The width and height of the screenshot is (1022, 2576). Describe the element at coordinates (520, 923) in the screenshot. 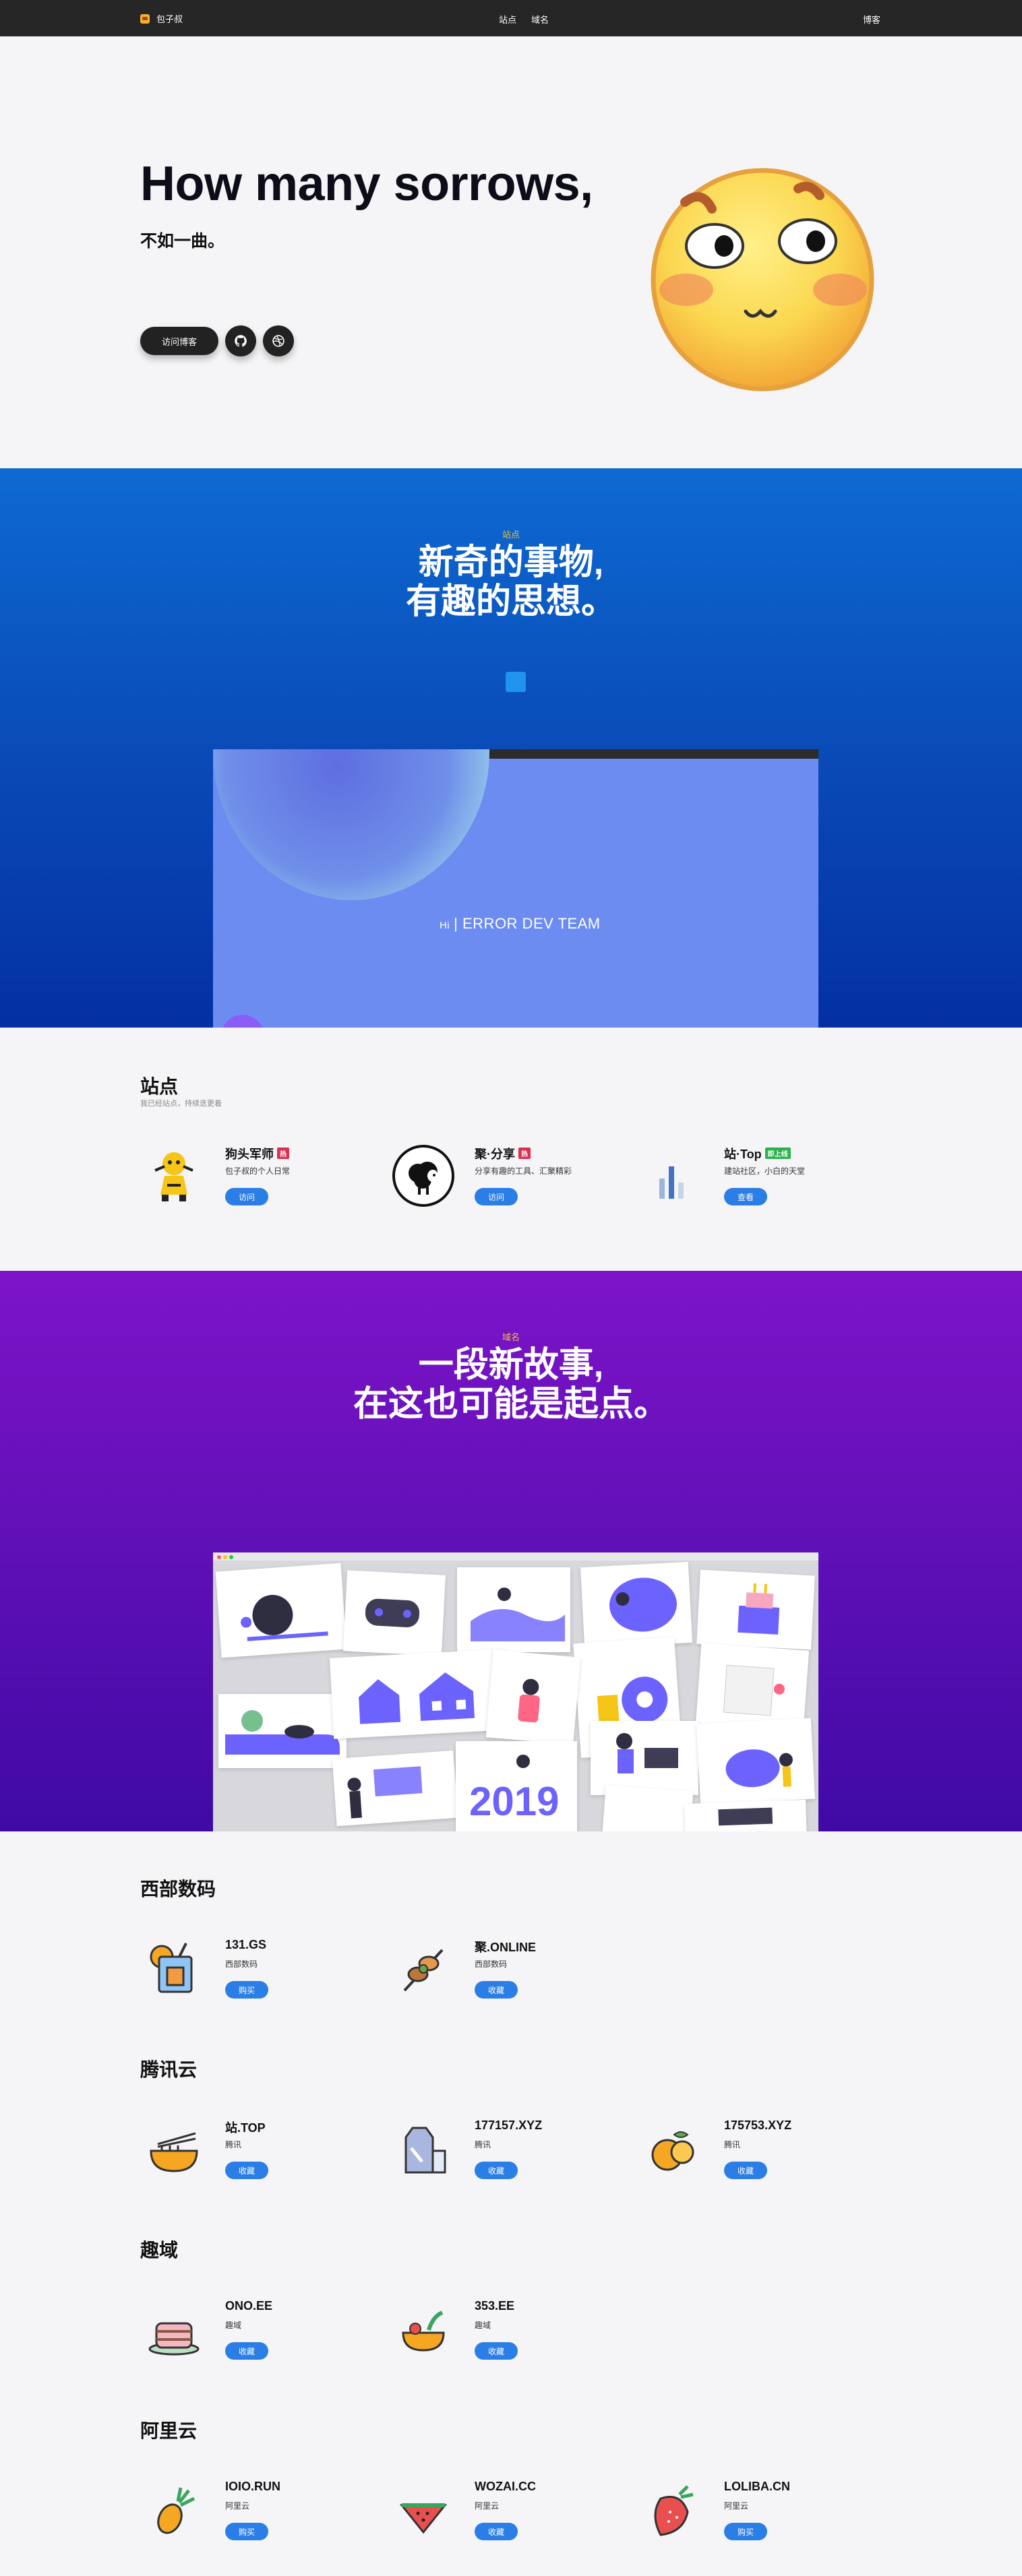

I see `mockup-greeting: Hi | ERROR DEV TEAM` at that location.